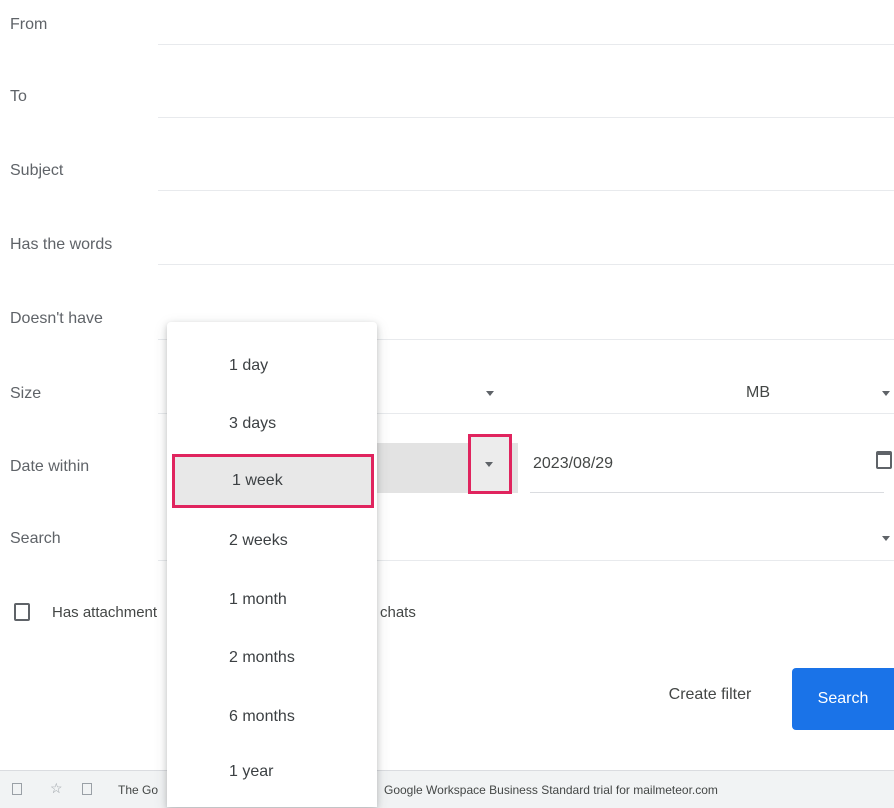 This screenshot has height=808, width=894. I want to click on has-words-field, so click(526, 264).